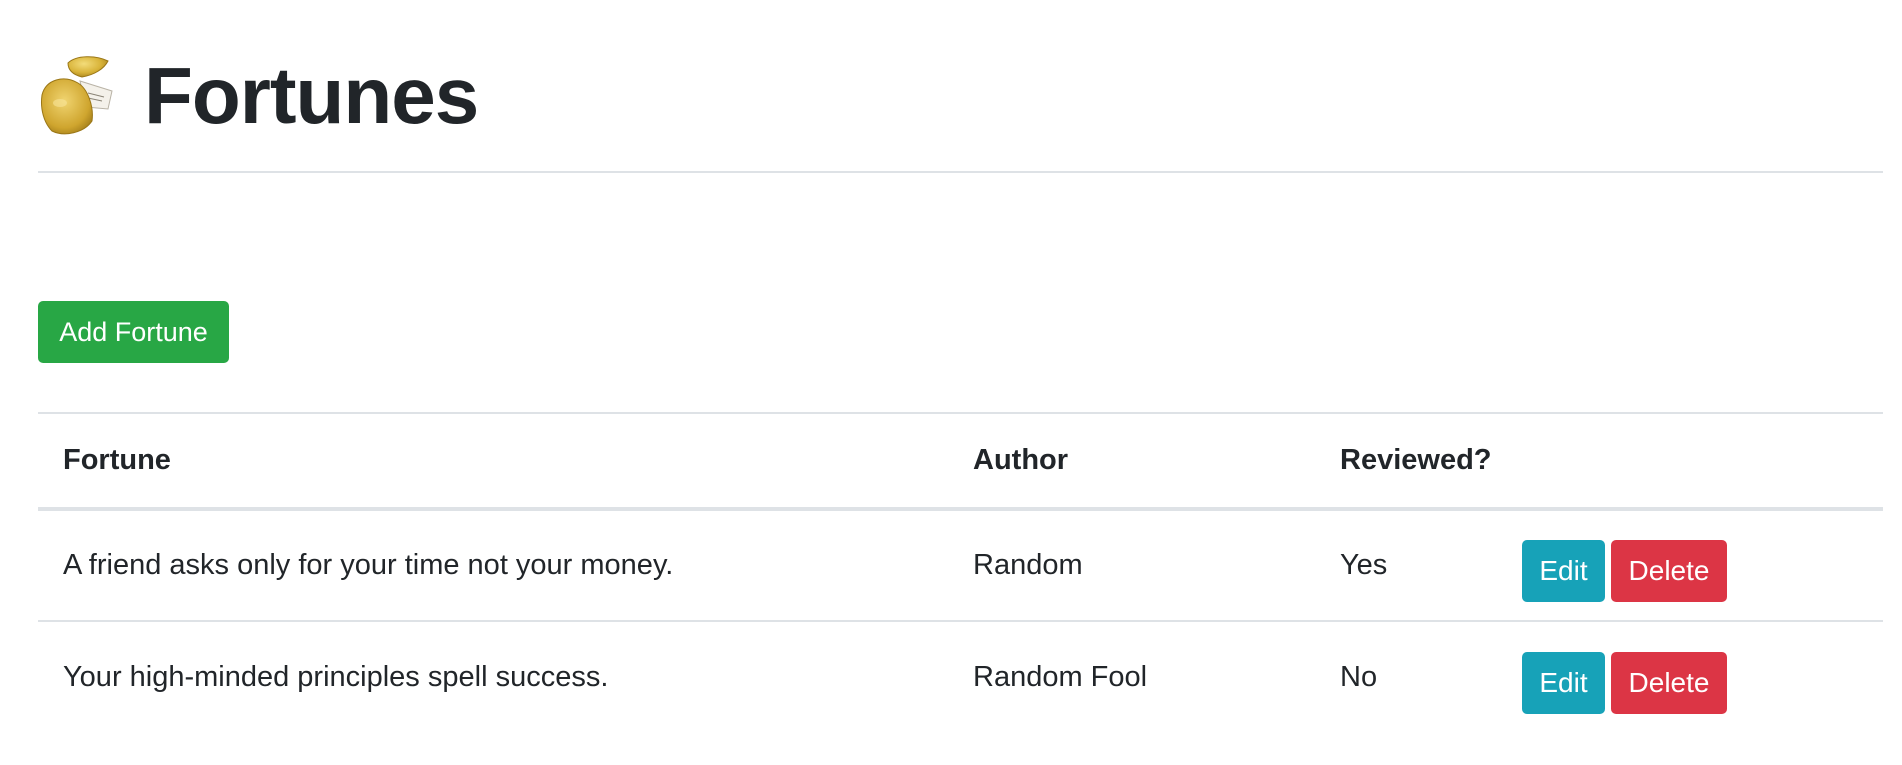 Image resolution: width=1902 pixels, height=765 pixels. I want to click on table-header-row: Fortune Author Reviewed?, so click(960, 461).